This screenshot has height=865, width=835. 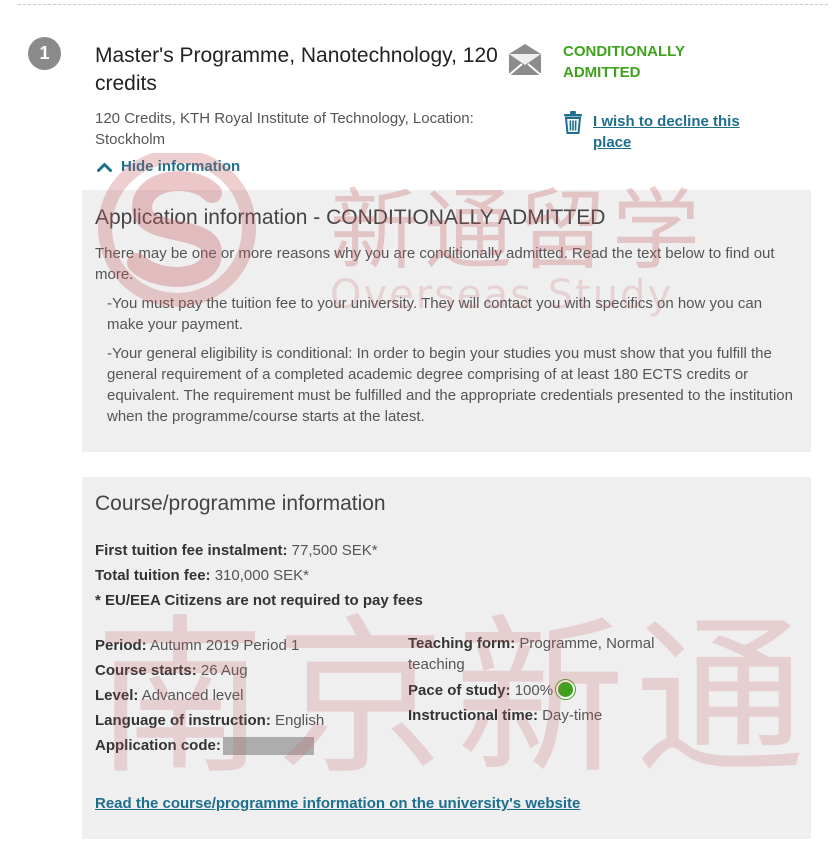 What do you see at coordinates (459, 690) in the screenshot?
I see `pace-of-study-label: Pace of study:` at bounding box center [459, 690].